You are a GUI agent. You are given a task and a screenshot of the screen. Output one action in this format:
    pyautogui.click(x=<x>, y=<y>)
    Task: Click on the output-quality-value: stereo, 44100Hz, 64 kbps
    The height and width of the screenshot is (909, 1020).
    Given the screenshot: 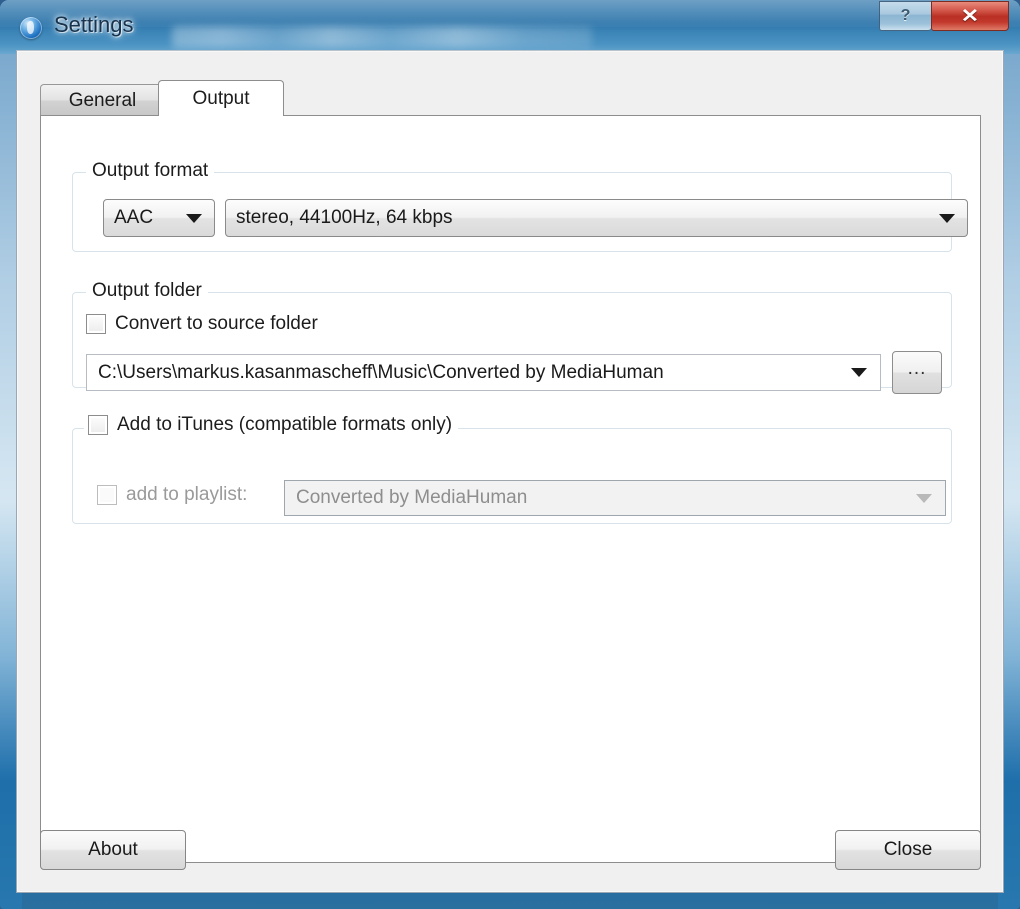 What is the action you would take?
    pyautogui.click(x=344, y=217)
    